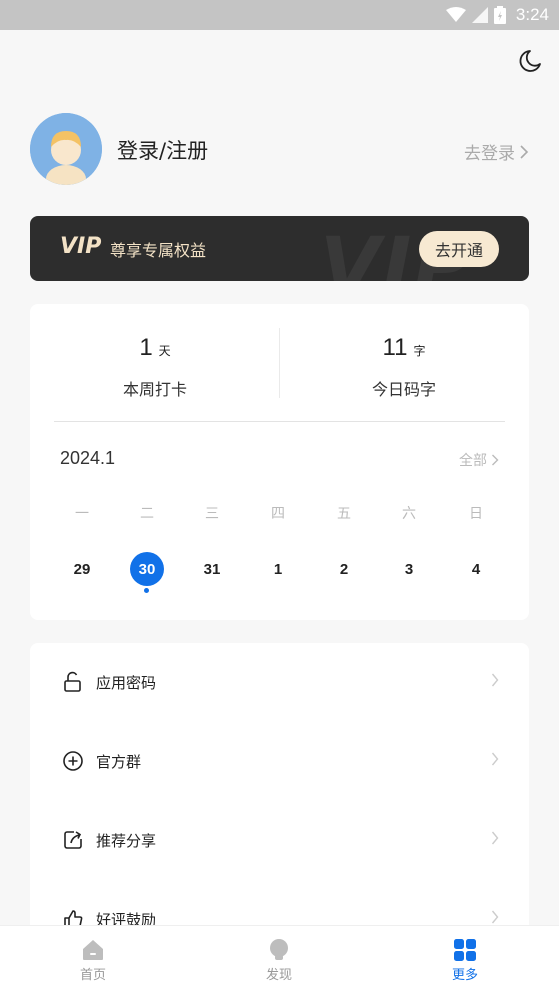  Describe the element at coordinates (465, 950) in the screenshot. I see `grid-icon` at that location.